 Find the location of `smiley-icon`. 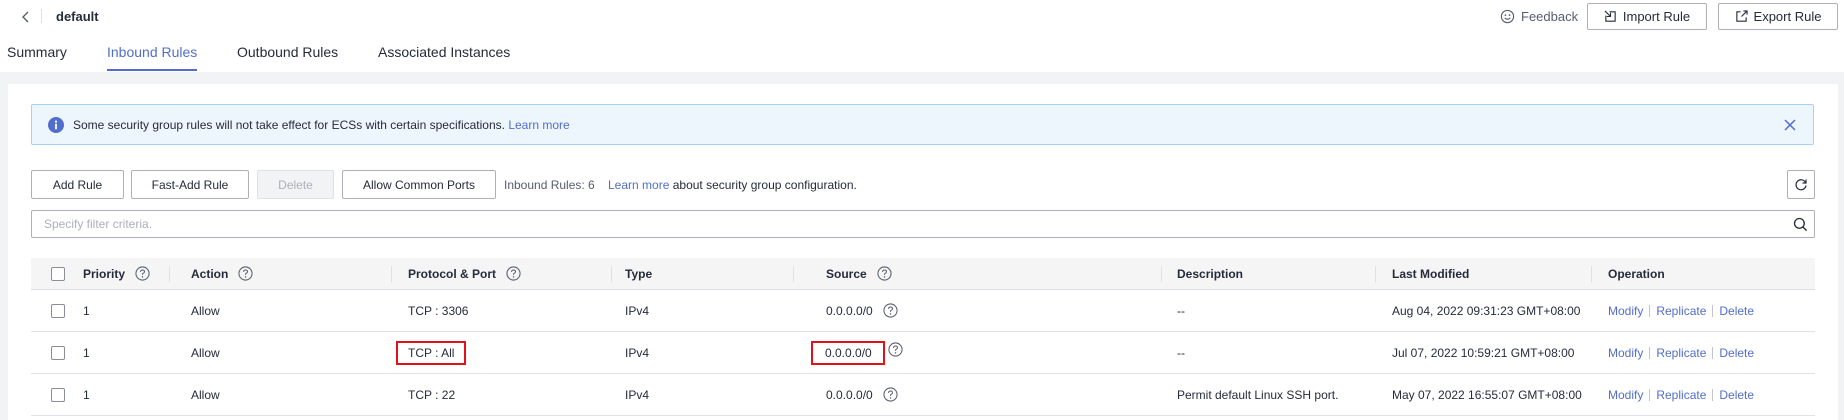

smiley-icon is located at coordinates (1507, 16).